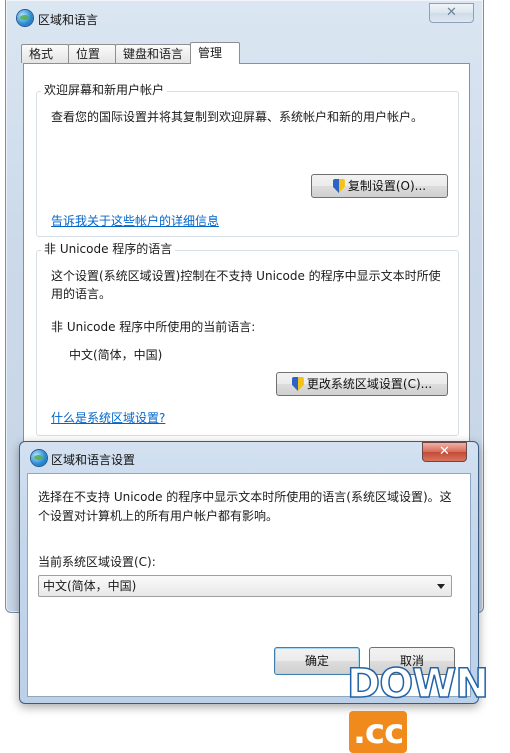 Image resolution: width=510 pixels, height=753 pixels. What do you see at coordinates (90, 586) in the screenshot?
I see `system-locale-selected-value: 中文(简体，中国)` at bounding box center [90, 586].